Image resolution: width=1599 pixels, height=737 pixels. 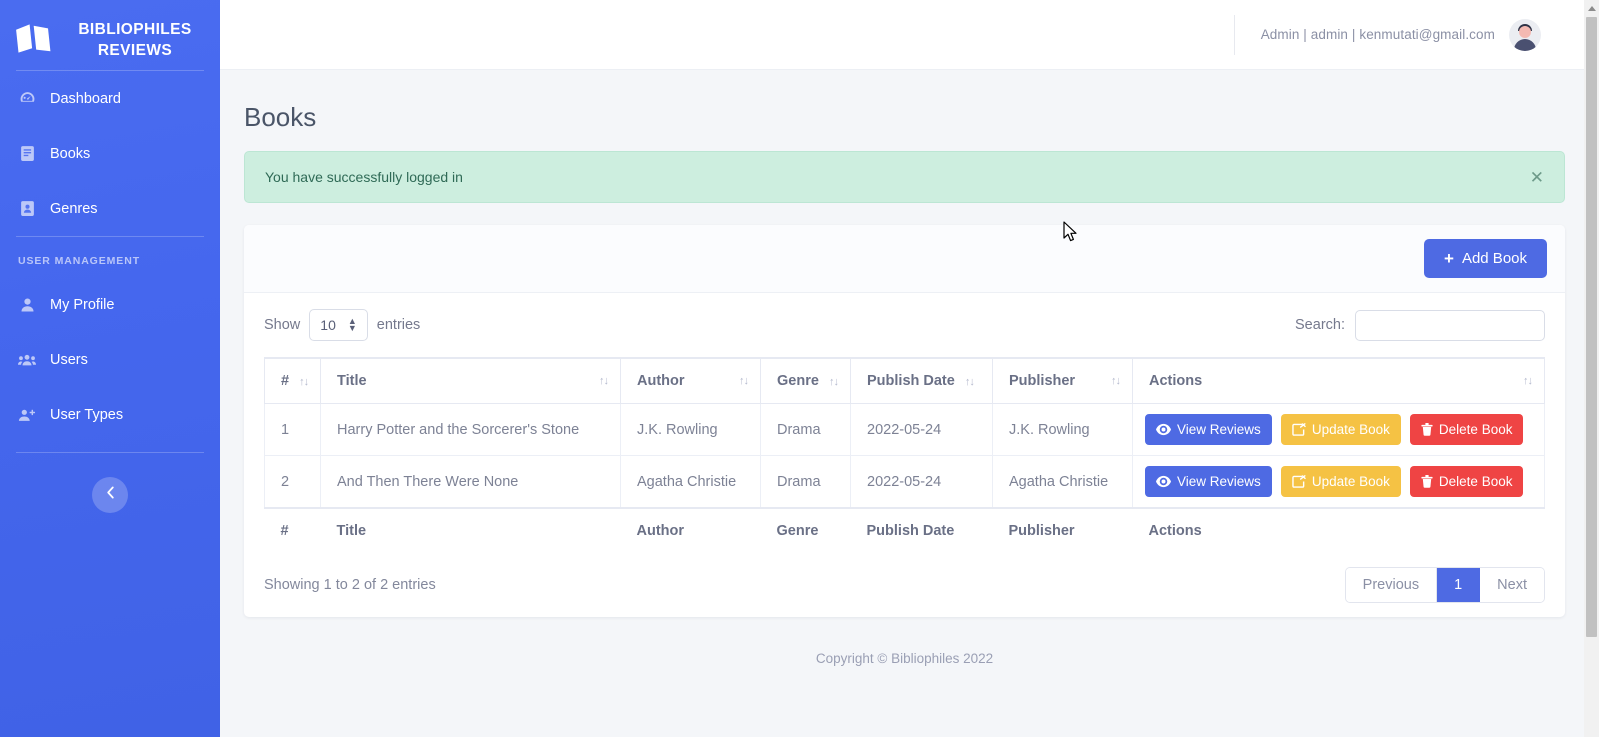 What do you see at coordinates (1042, 381) in the screenshot?
I see `col-label: Publisher` at bounding box center [1042, 381].